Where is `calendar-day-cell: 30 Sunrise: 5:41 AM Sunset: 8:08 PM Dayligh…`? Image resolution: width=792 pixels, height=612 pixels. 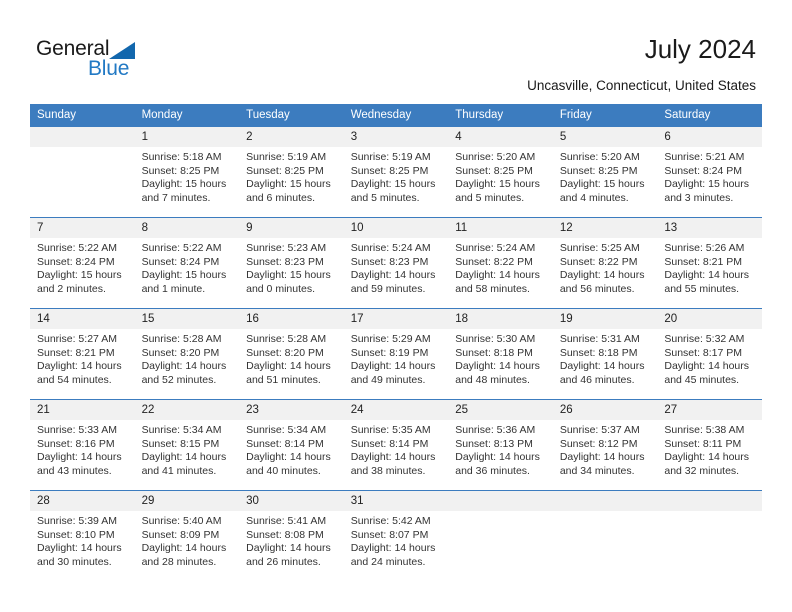
calendar-day-cell: 30 Sunrise: 5:41 AM Sunset: 8:08 PM Dayligh… is located at coordinates (291, 535).